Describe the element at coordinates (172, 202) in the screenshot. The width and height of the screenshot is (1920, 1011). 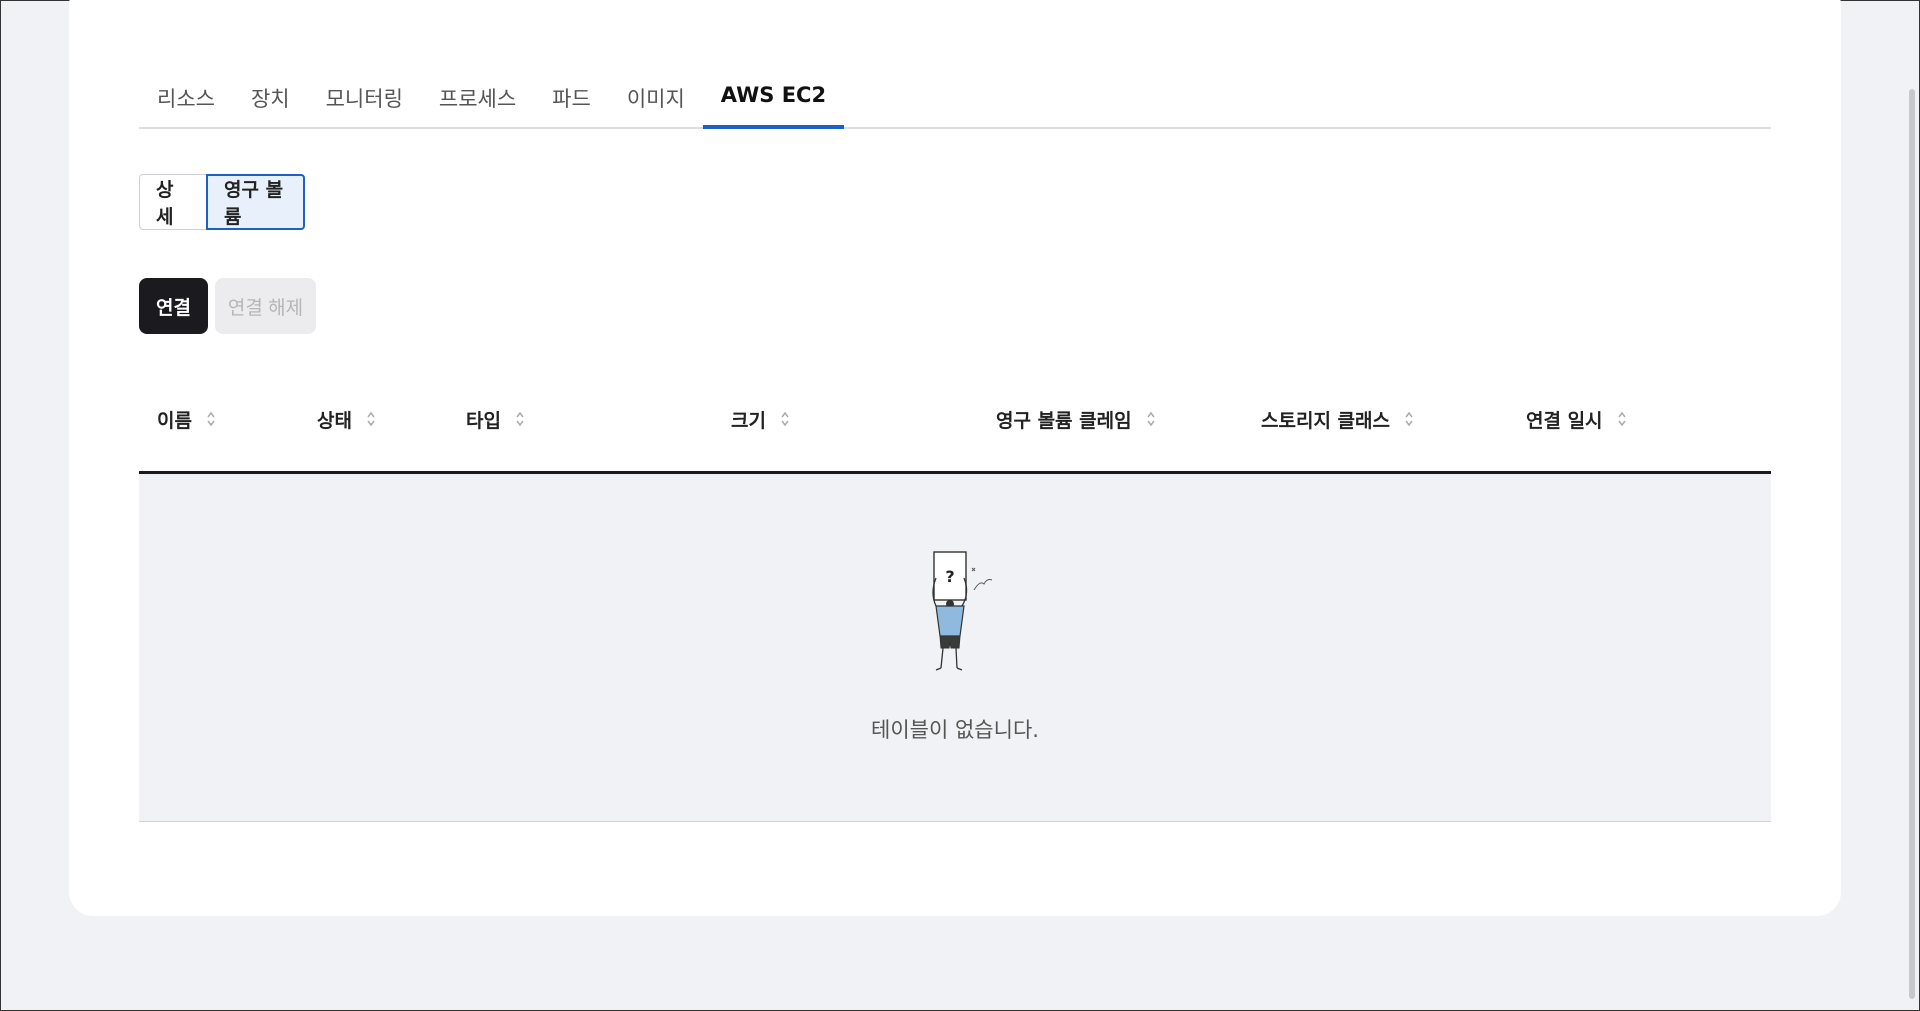
I see `segment-detail-button: 상세` at that location.